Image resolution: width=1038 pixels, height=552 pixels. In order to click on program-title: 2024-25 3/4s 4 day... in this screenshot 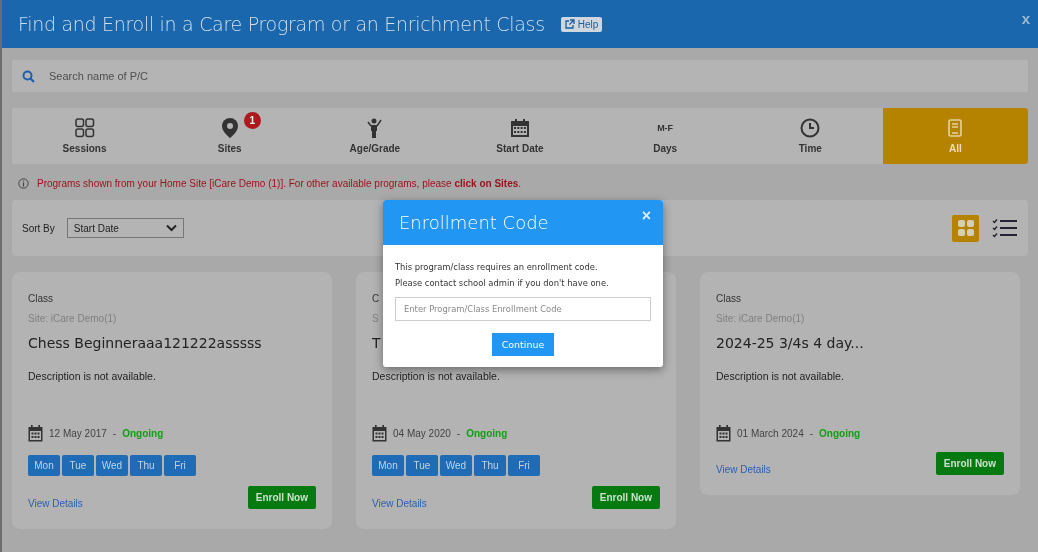, I will do `click(790, 343)`.